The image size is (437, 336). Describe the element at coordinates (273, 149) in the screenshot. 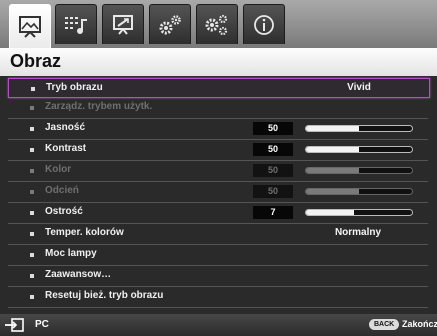

I see `contrast-value: 50` at that location.